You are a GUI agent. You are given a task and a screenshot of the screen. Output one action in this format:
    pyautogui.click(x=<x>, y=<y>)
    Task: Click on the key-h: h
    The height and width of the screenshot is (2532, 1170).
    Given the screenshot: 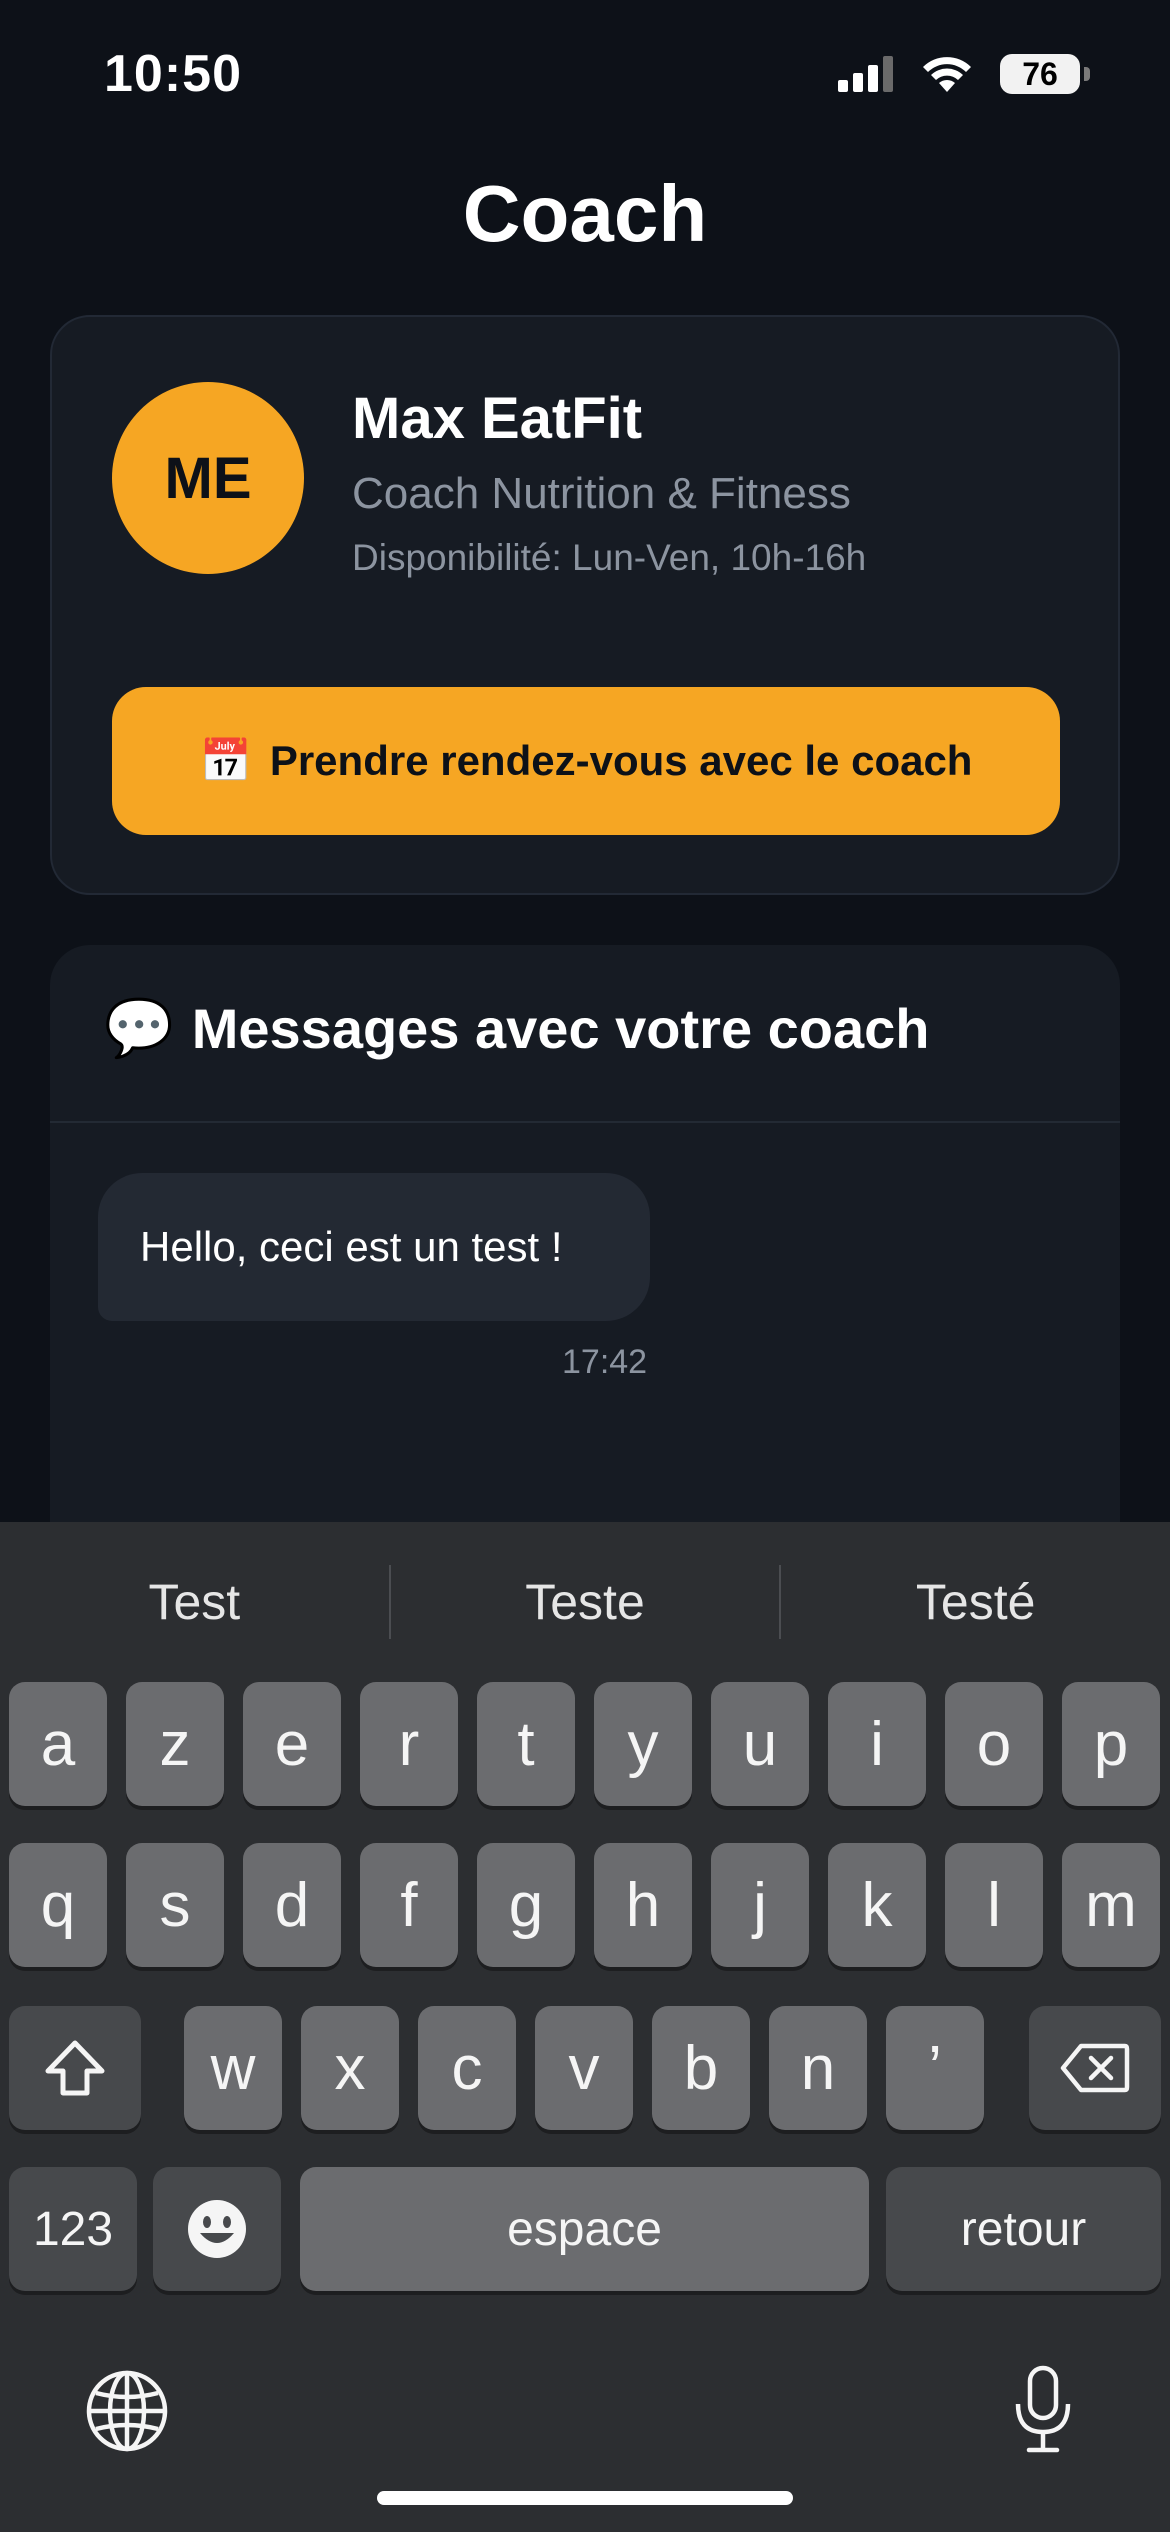 What is the action you would take?
    pyautogui.click(x=643, y=1905)
    